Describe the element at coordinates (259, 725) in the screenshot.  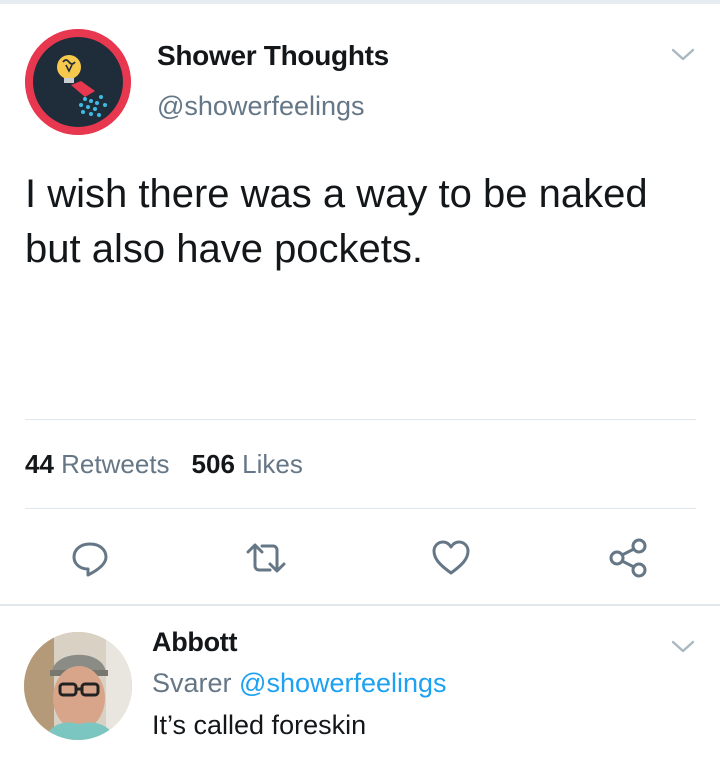
I see `reply-text: It’s called foreskin` at that location.